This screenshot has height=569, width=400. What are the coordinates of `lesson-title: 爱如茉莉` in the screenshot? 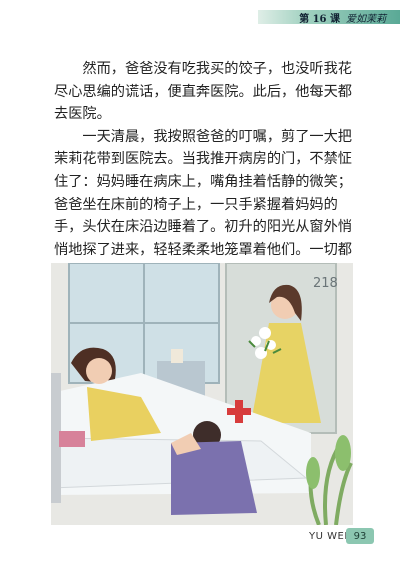 It's located at (366, 19).